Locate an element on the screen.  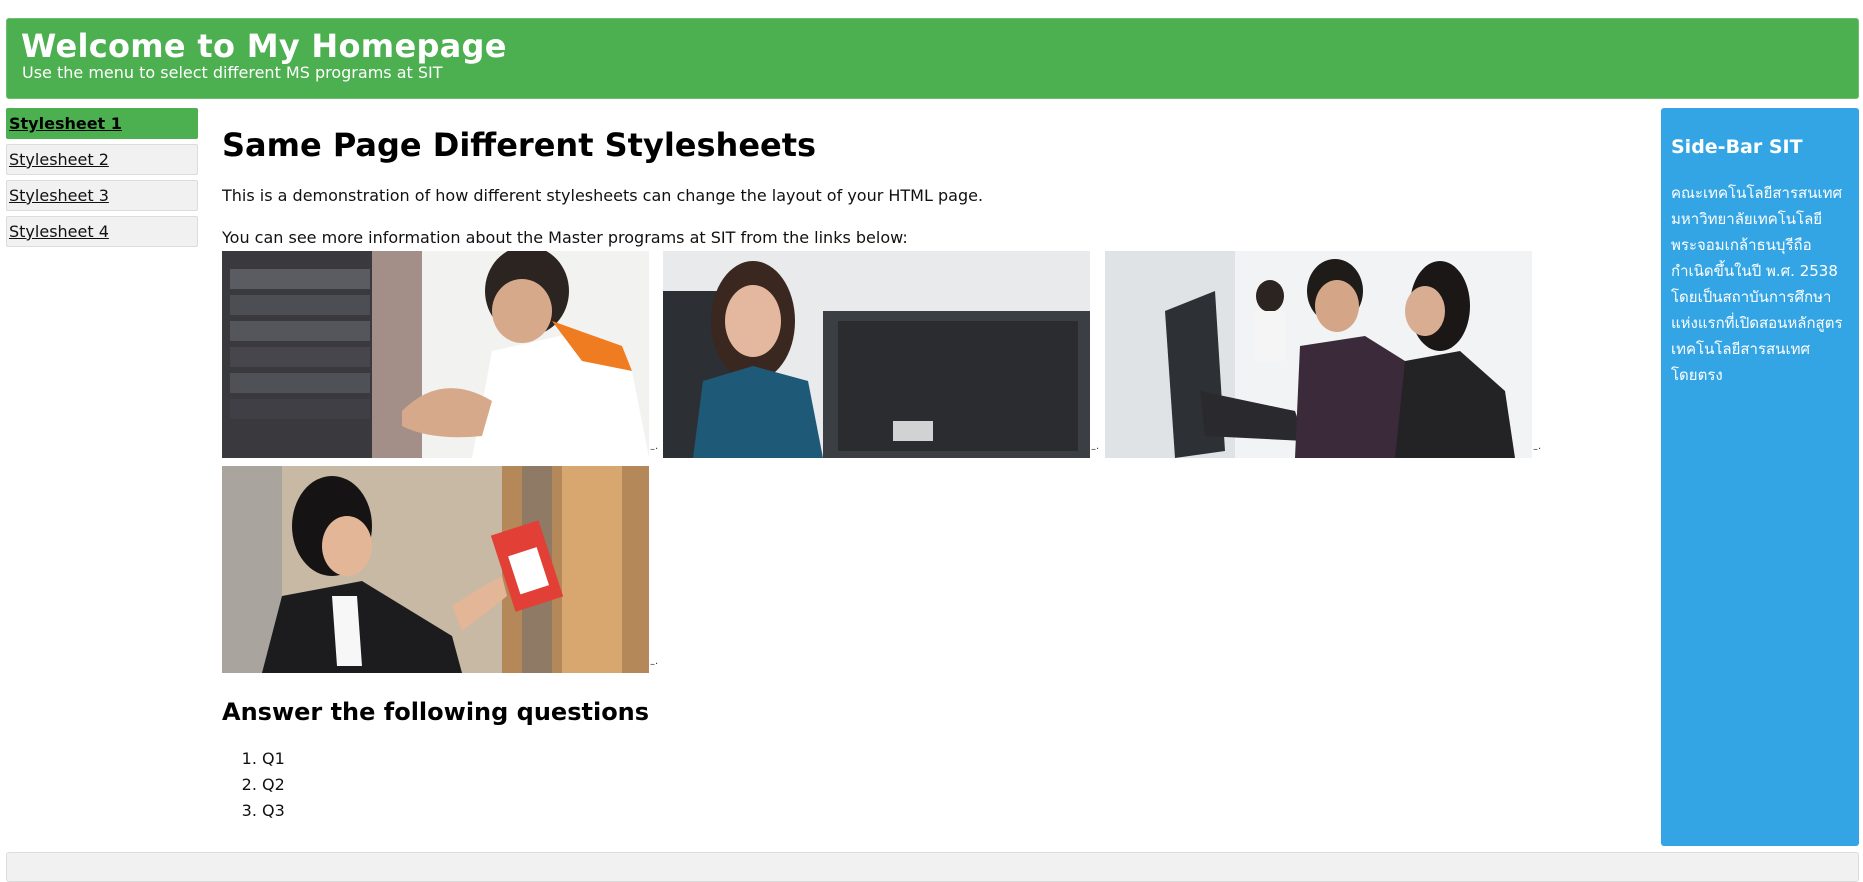
question-item: Q1 is located at coordinates (273, 759).